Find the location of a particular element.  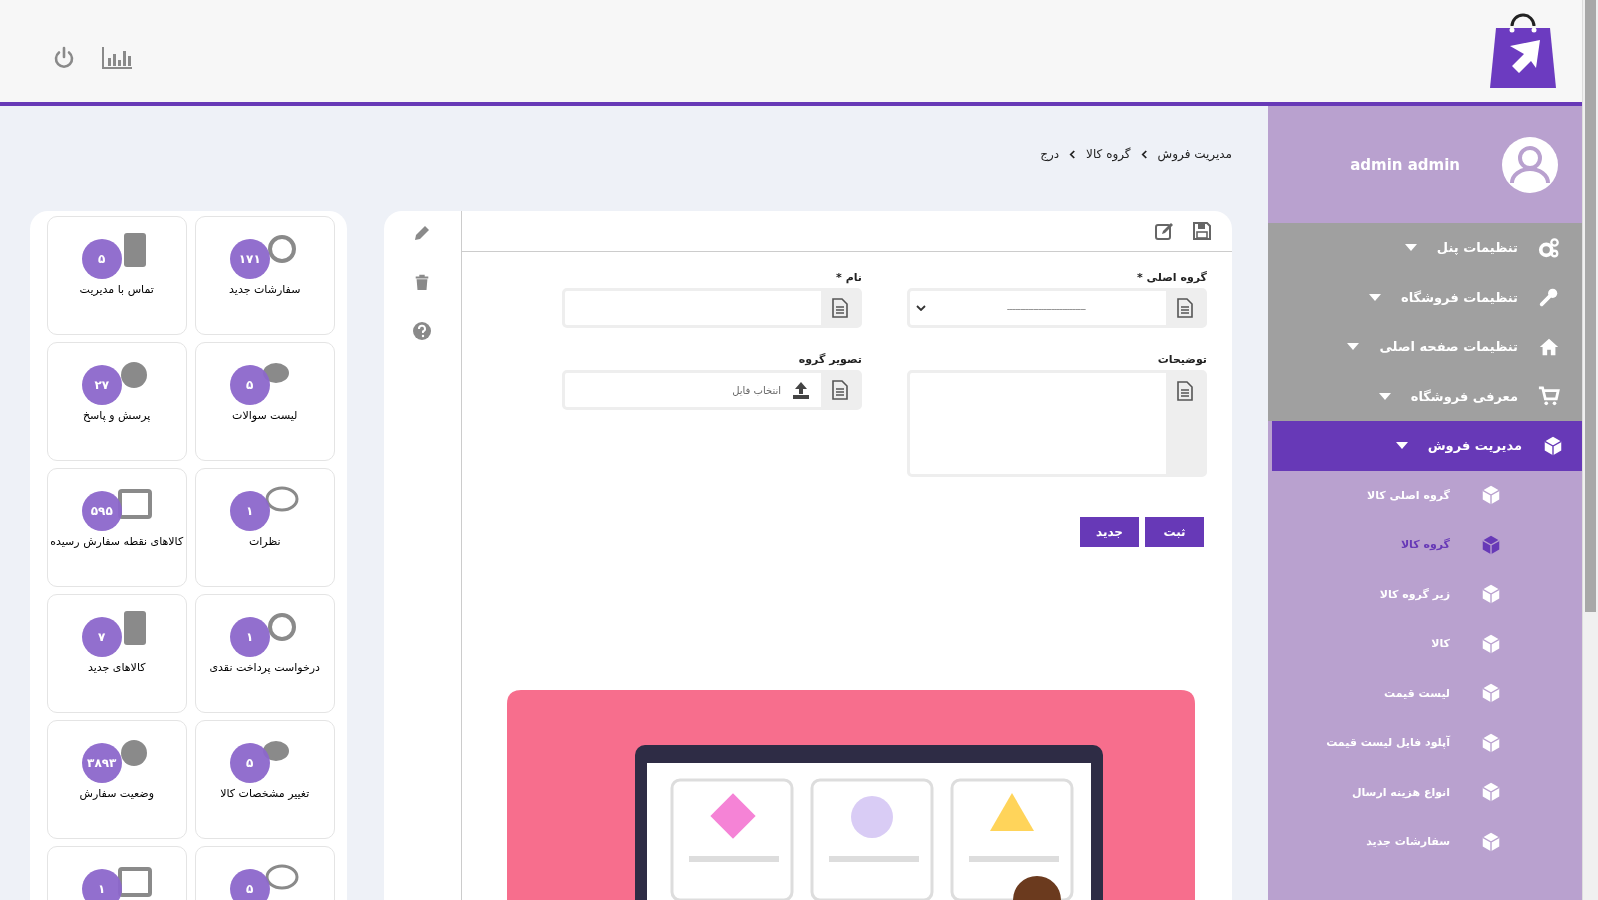

scrollbar is located at coordinates (1590, 450).